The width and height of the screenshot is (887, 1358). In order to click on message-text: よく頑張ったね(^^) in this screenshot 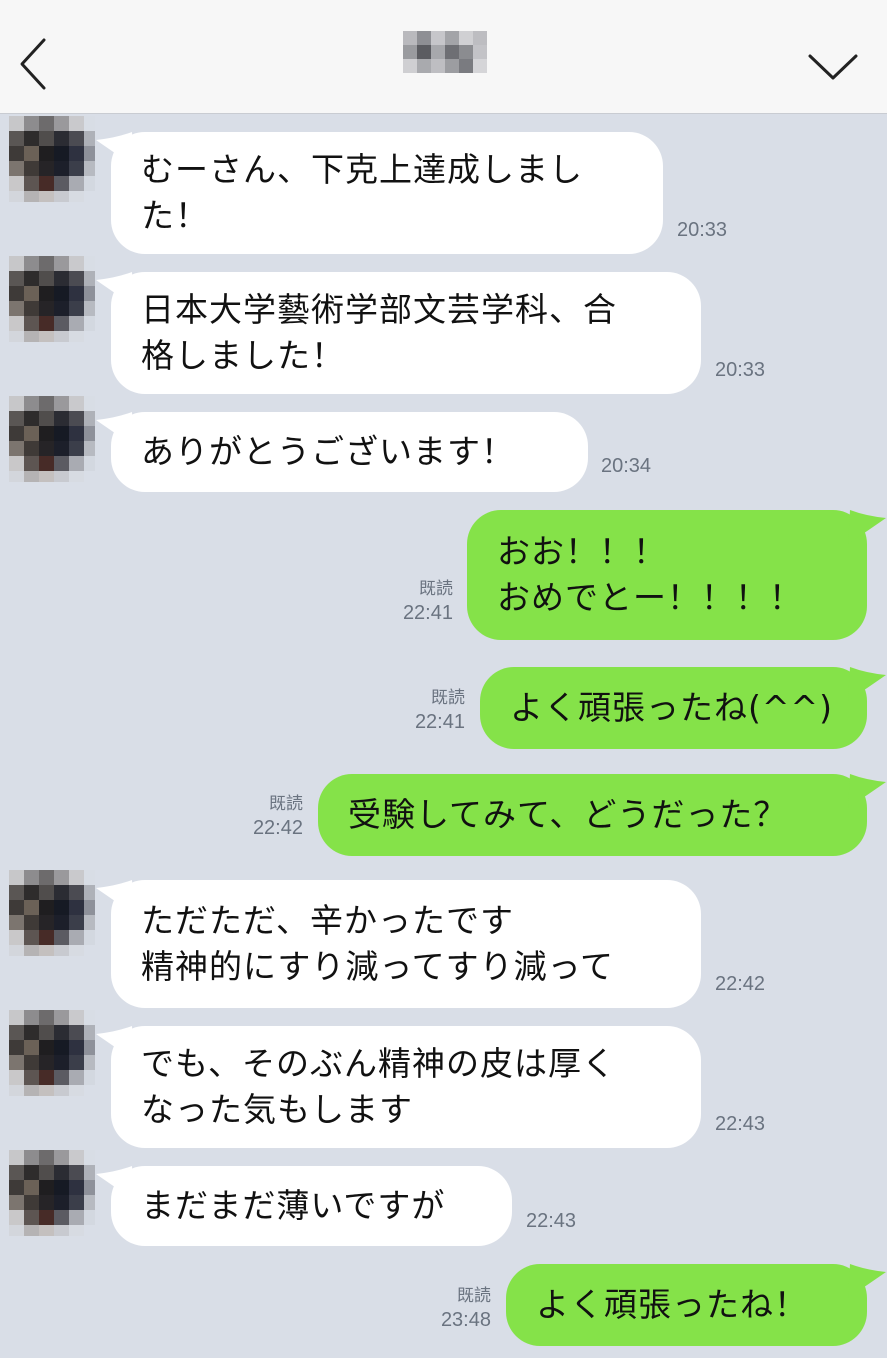, I will do `click(672, 707)`.